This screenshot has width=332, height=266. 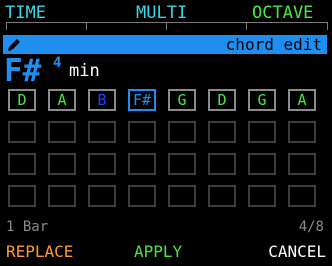 What do you see at coordinates (39, 252) in the screenshot?
I see `replace-button: REPLACE` at bounding box center [39, 252].